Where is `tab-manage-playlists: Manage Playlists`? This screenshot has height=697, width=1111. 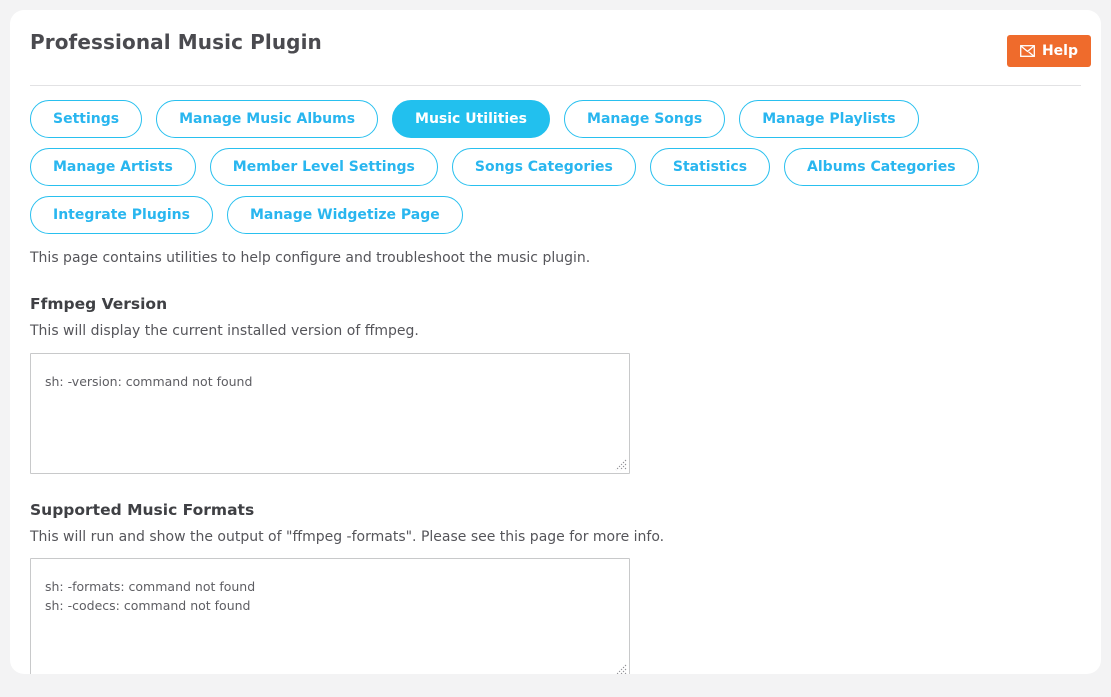
tab-manage-playlists: Manage Playlists is located at coordinates (829, 119).